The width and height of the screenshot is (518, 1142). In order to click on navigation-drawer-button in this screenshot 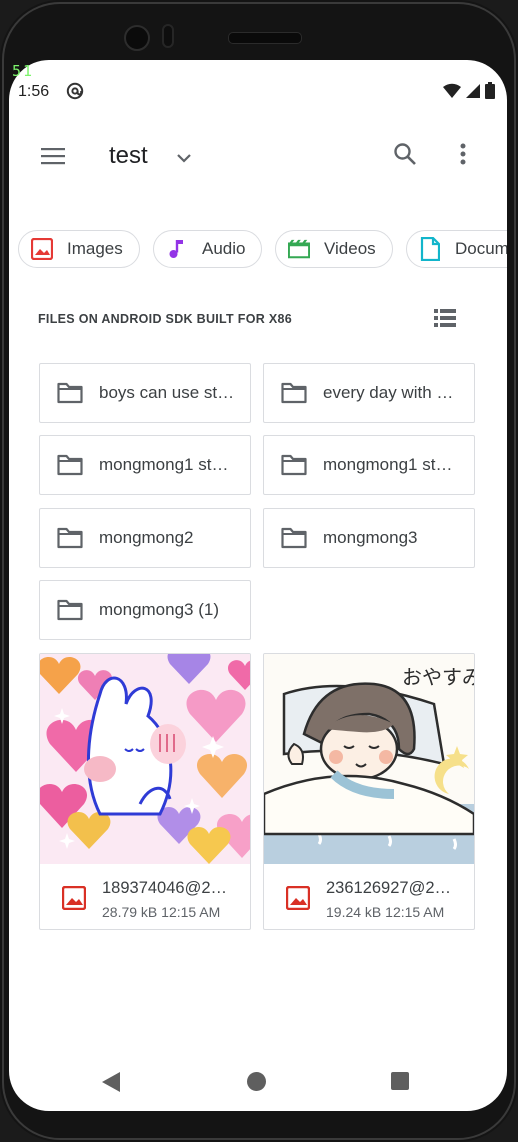, I will do `click(53, 156)`.